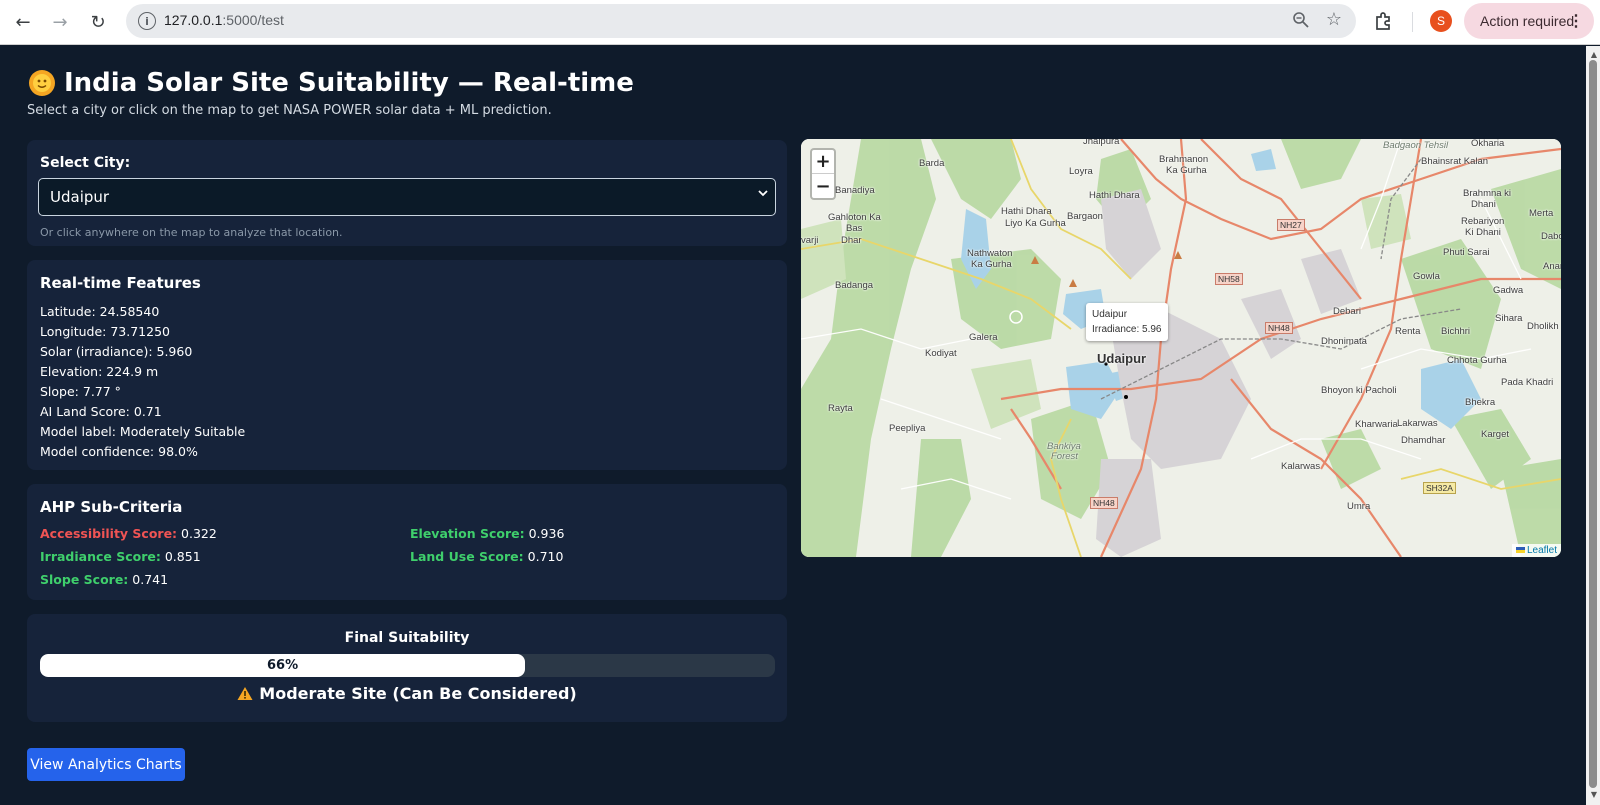  What do you see at coordinates (245, 695) in the screenshot?
I see `warning-icon` at bounding box center [245, 695].